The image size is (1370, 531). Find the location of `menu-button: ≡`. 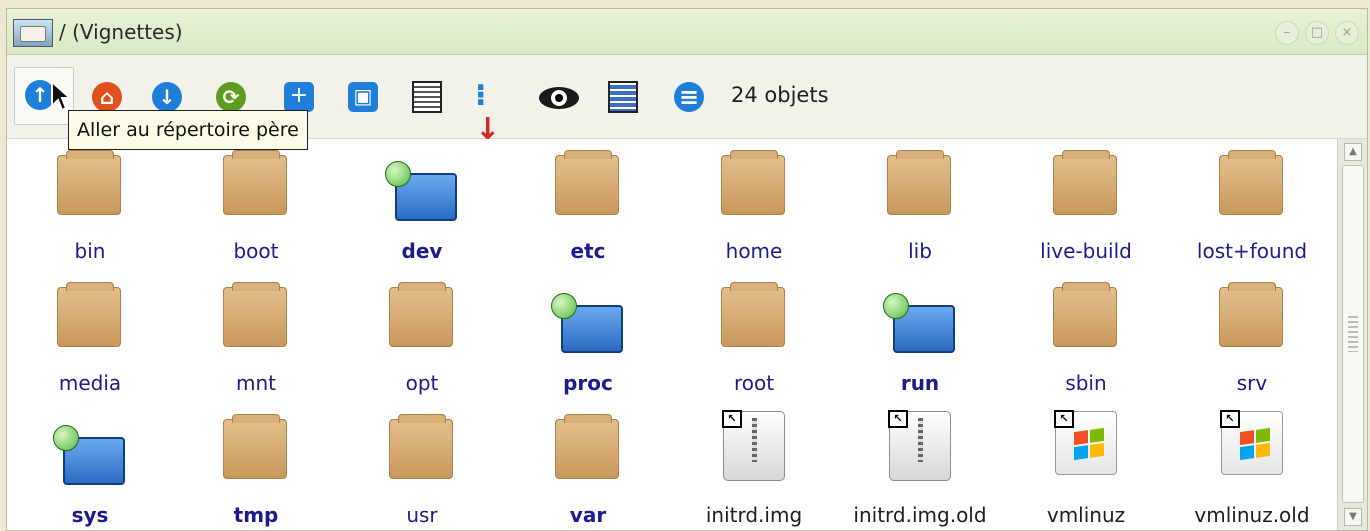

menu-button: ≡ is located at coordinates (689, 97).